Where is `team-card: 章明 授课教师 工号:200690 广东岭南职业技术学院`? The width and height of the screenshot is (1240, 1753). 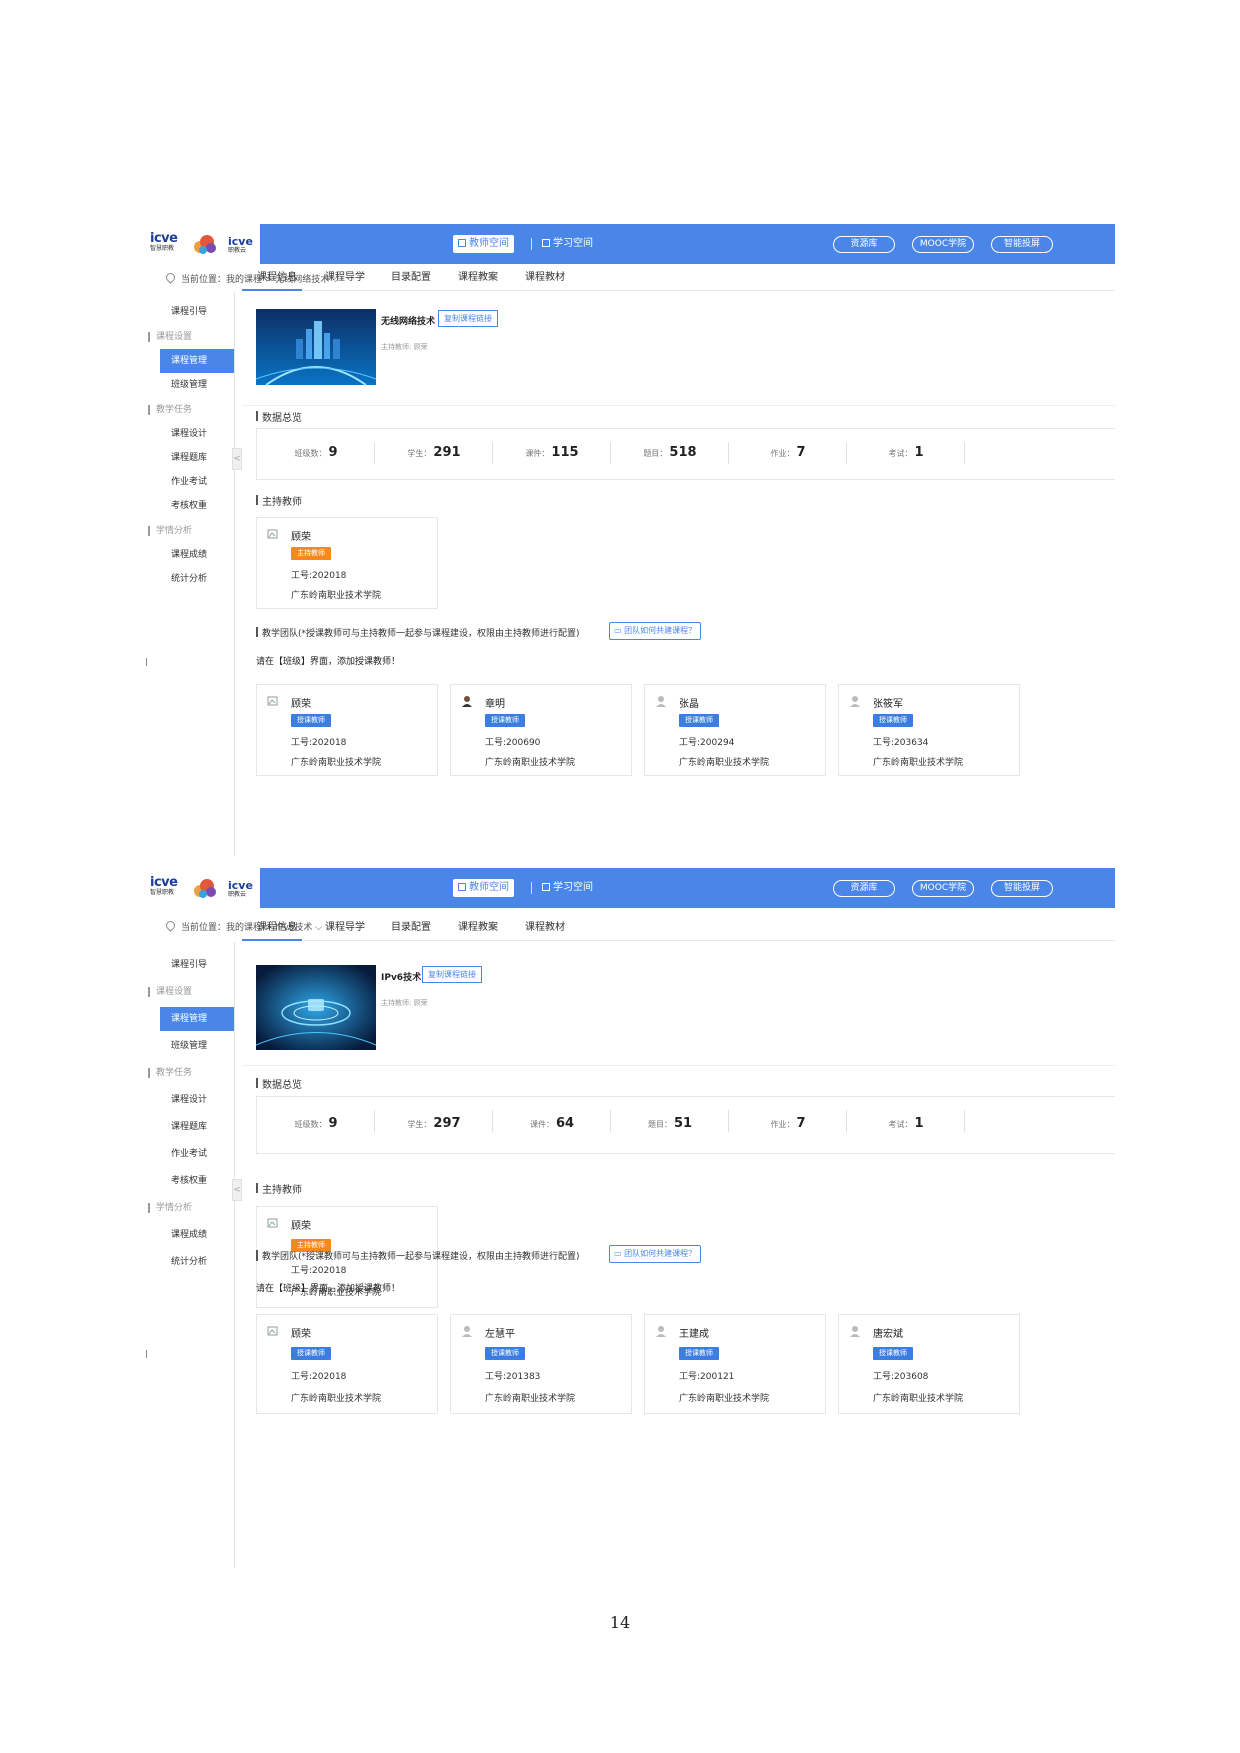
team-card: 章明 授课教师 工号:200690 广东岭南职业技术学院 is located at coordinates (541, 730).